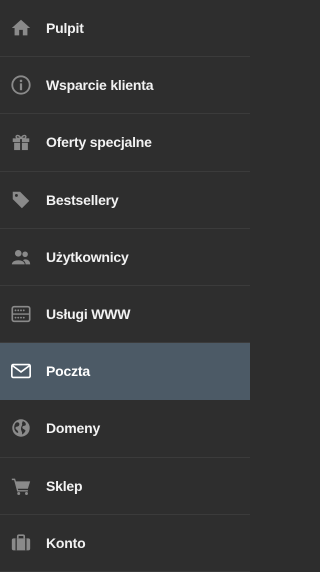 The height and width of the screenshot is (572, 320). I want to click on sidebar-item-konto: Konto, so click(125, 543).